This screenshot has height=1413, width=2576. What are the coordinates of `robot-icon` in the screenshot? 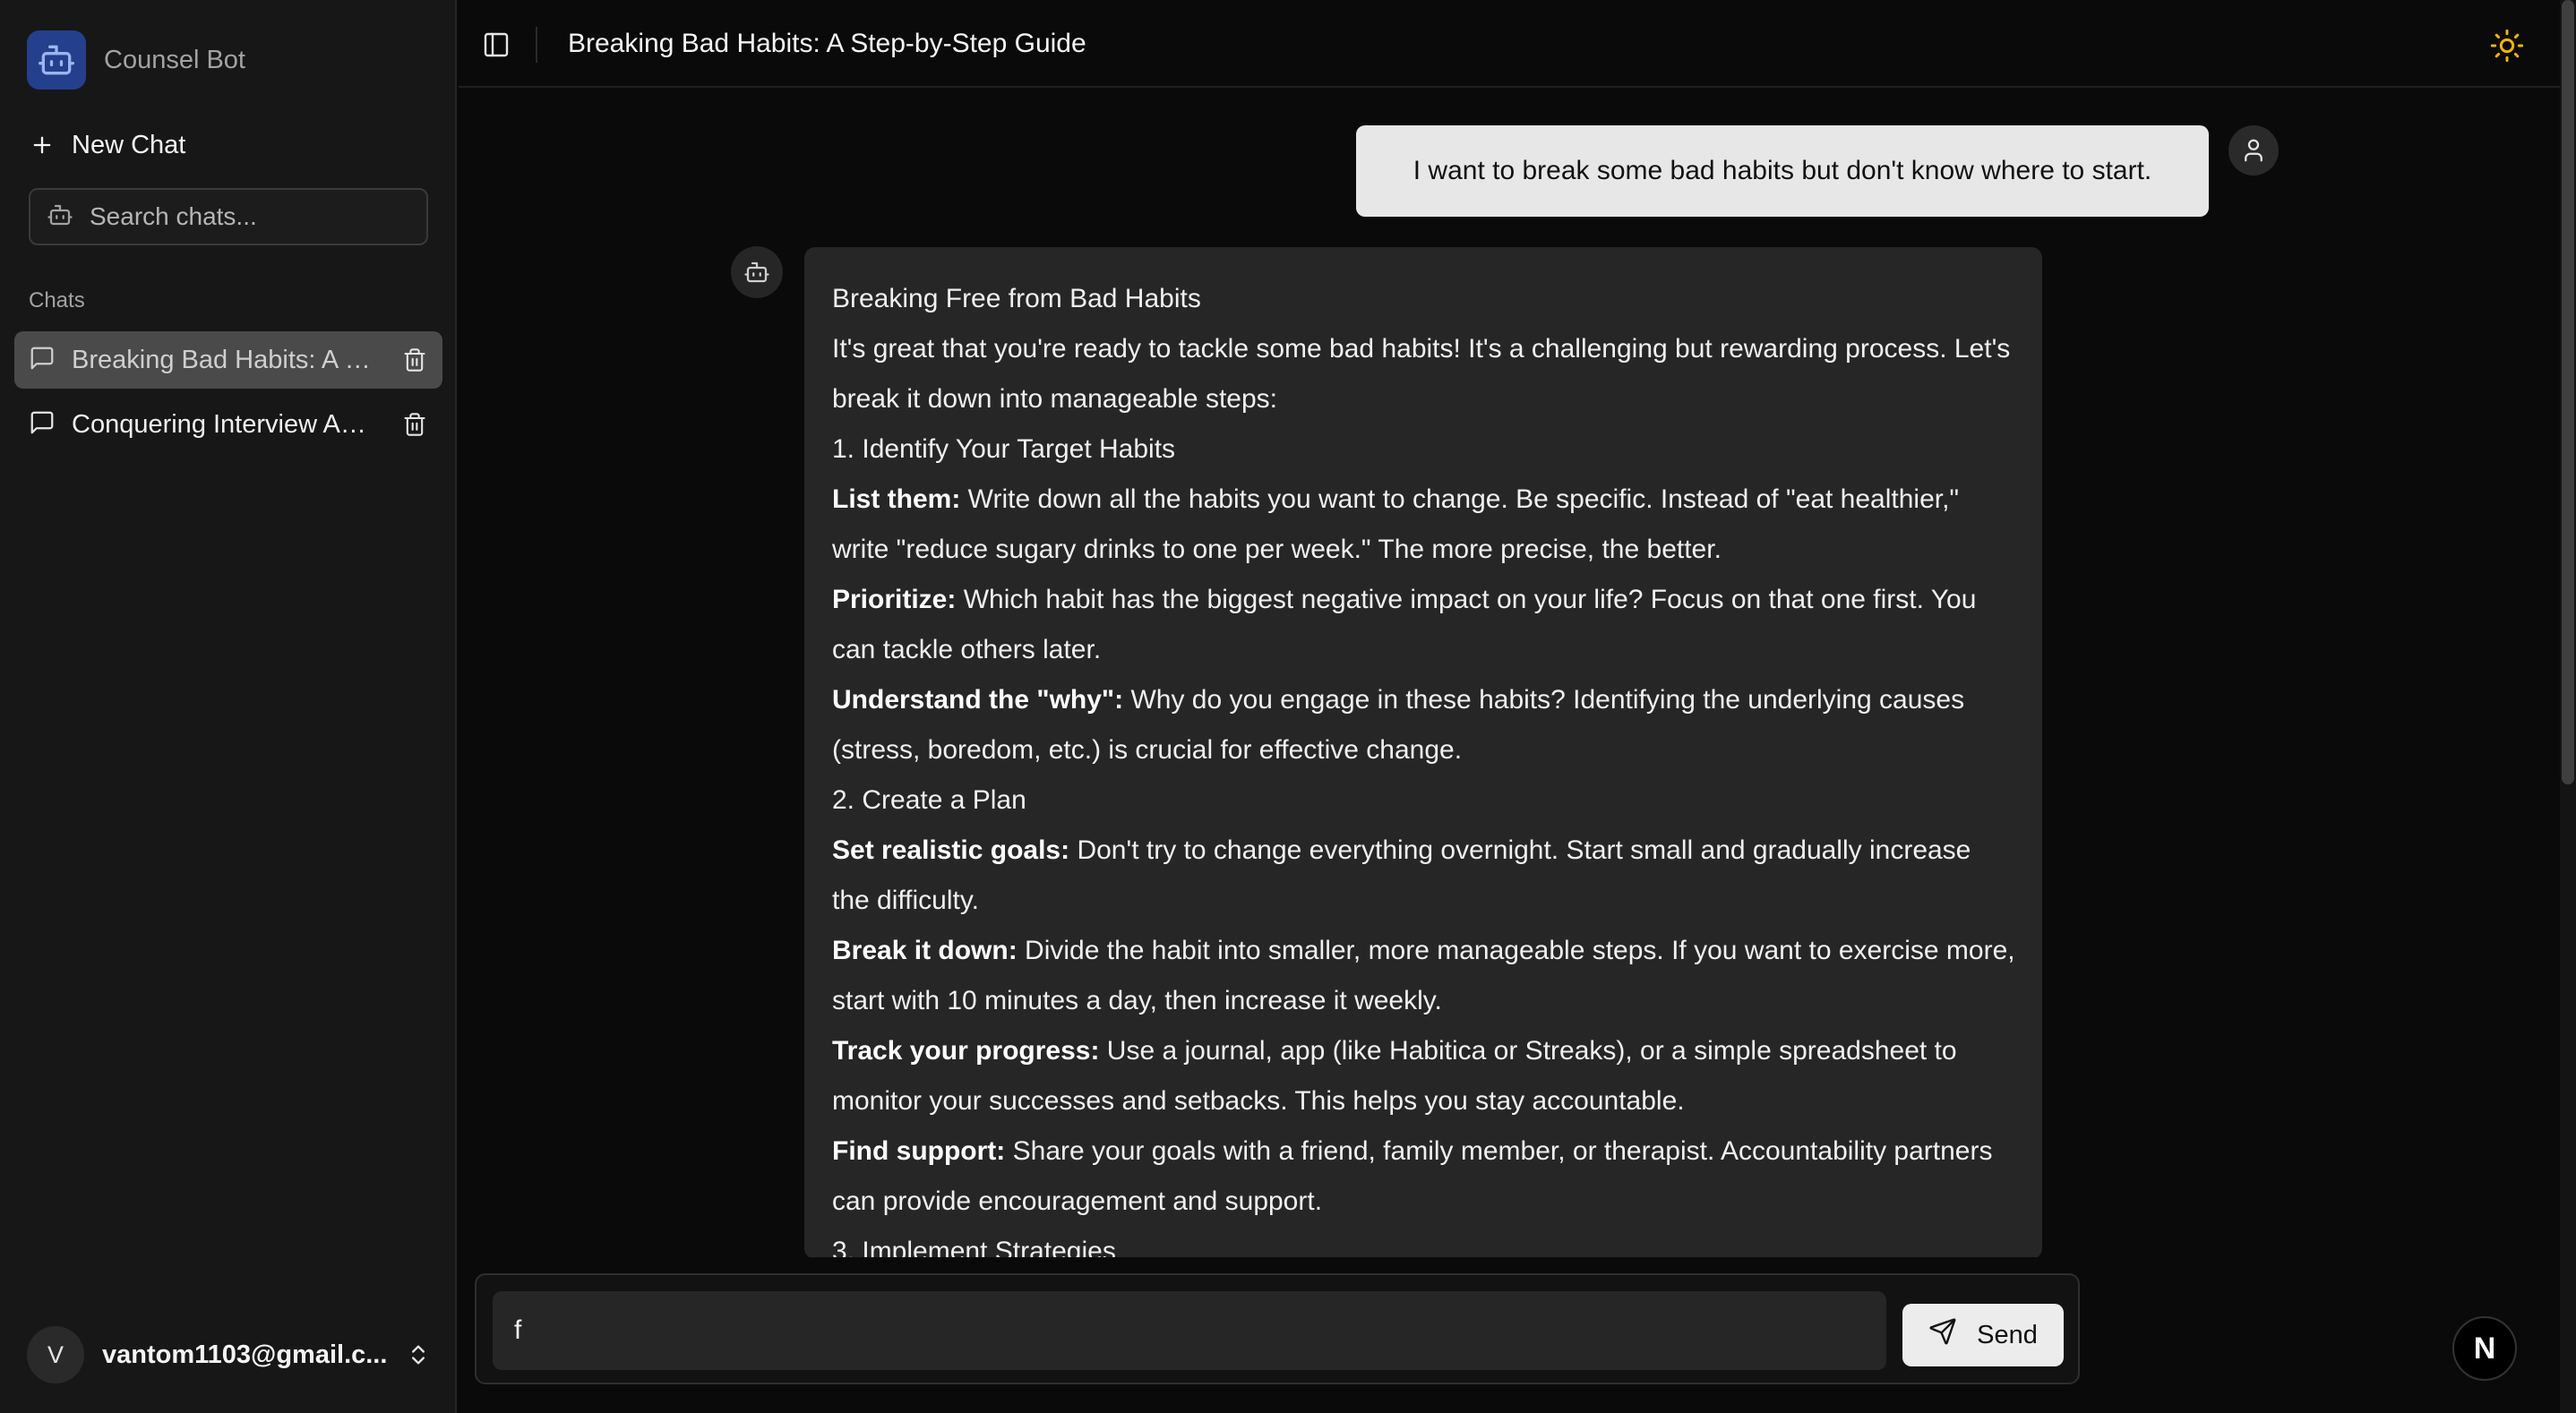 It's located at (56, 60).